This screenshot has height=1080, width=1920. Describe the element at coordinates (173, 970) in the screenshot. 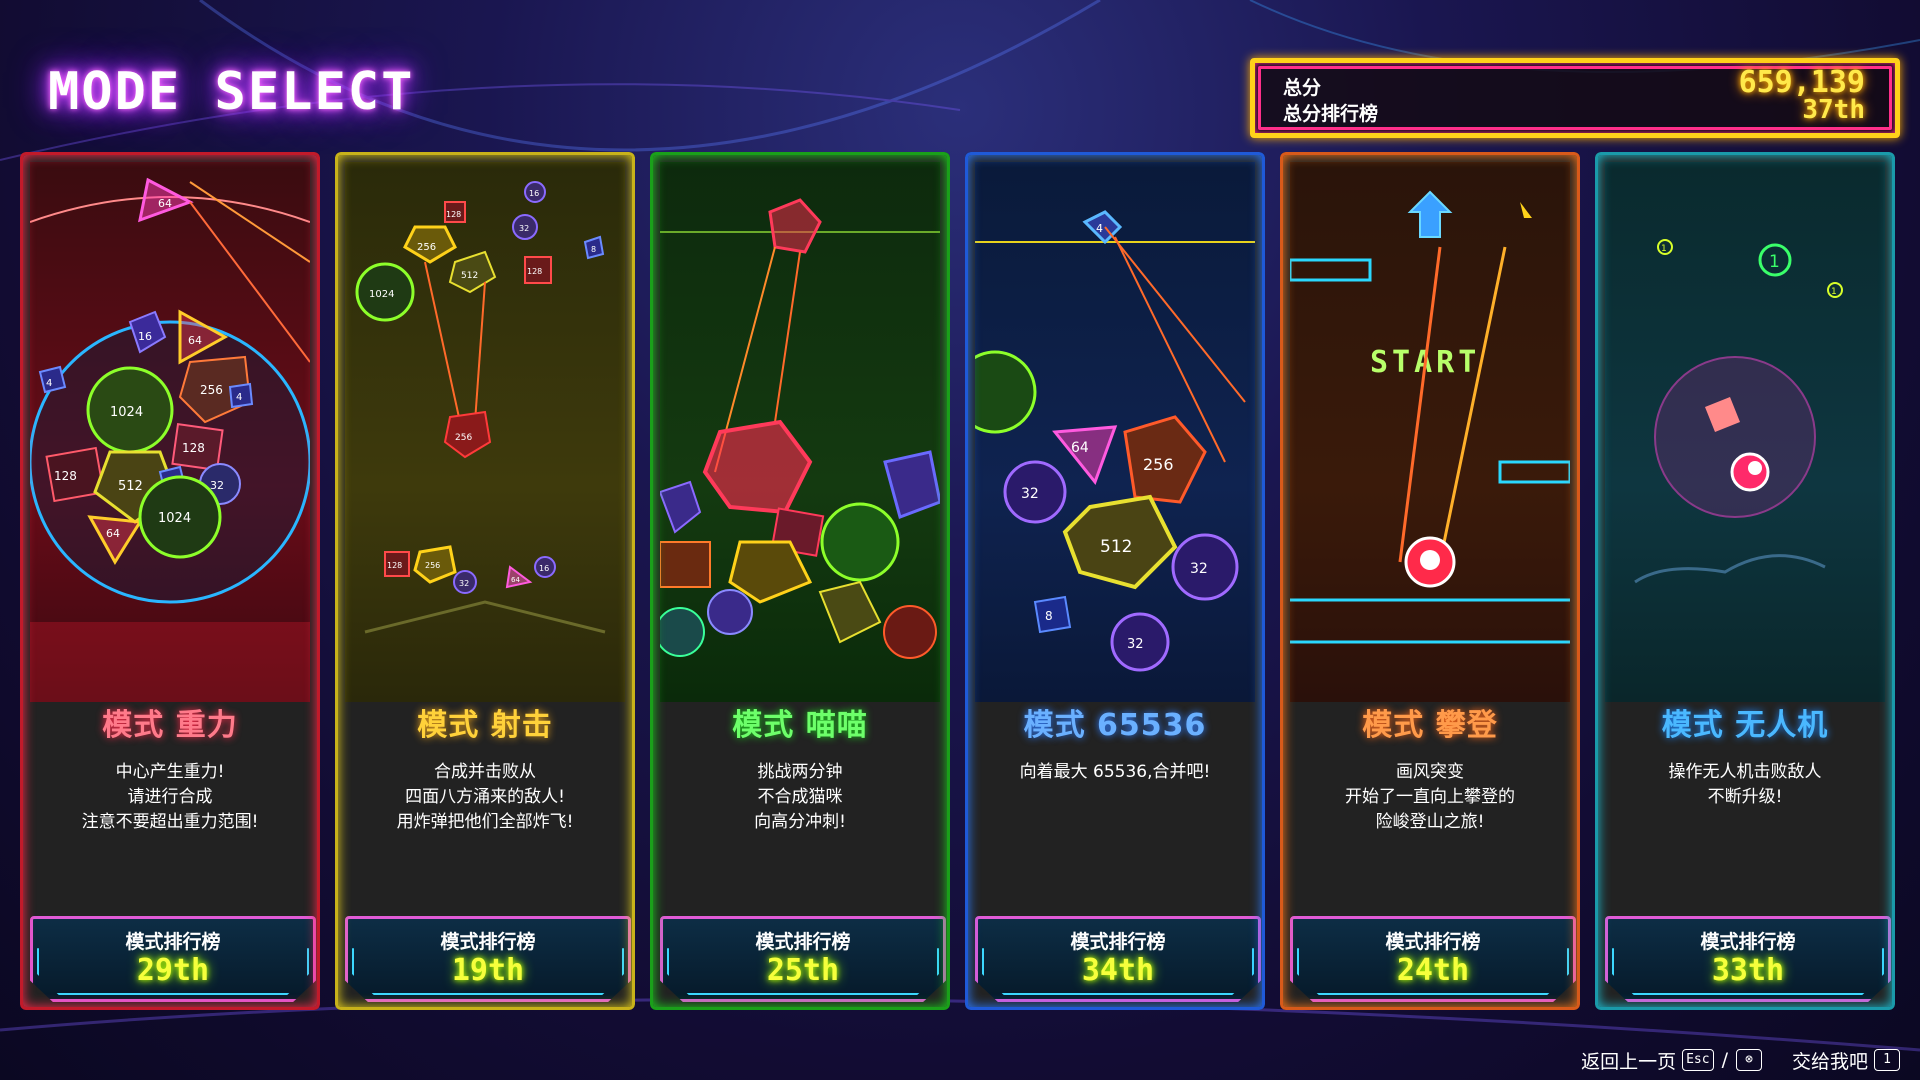

I see `mode-rank-value: 29th` at that location.